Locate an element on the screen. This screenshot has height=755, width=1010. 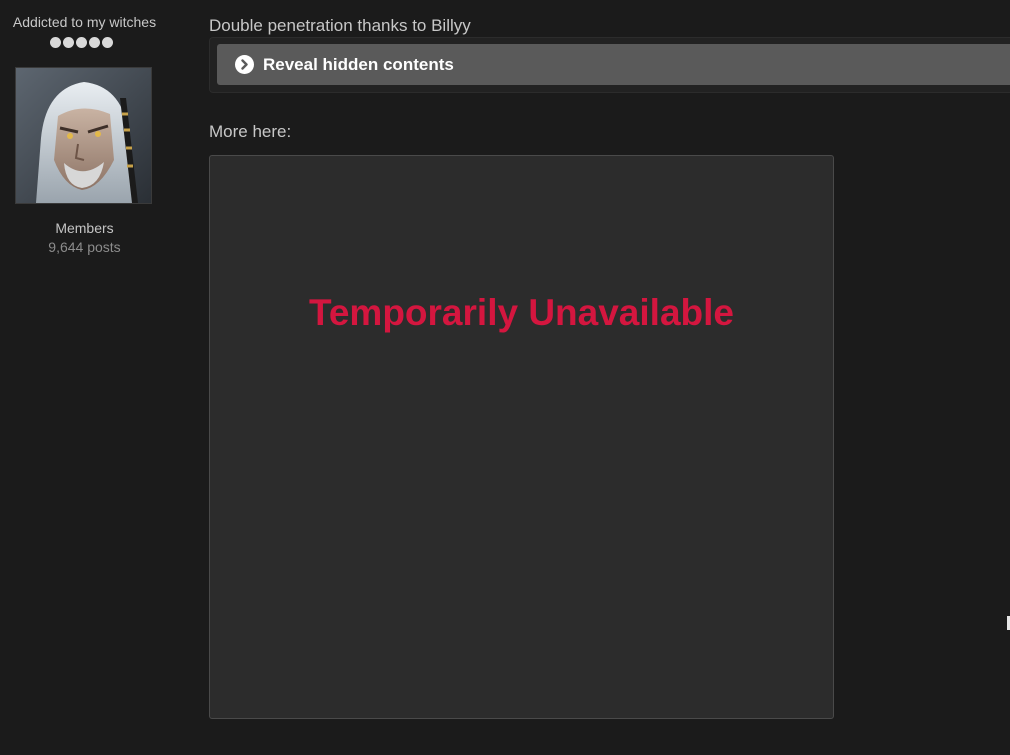
more-here-label: More here: is located at coordinates (250, 131).